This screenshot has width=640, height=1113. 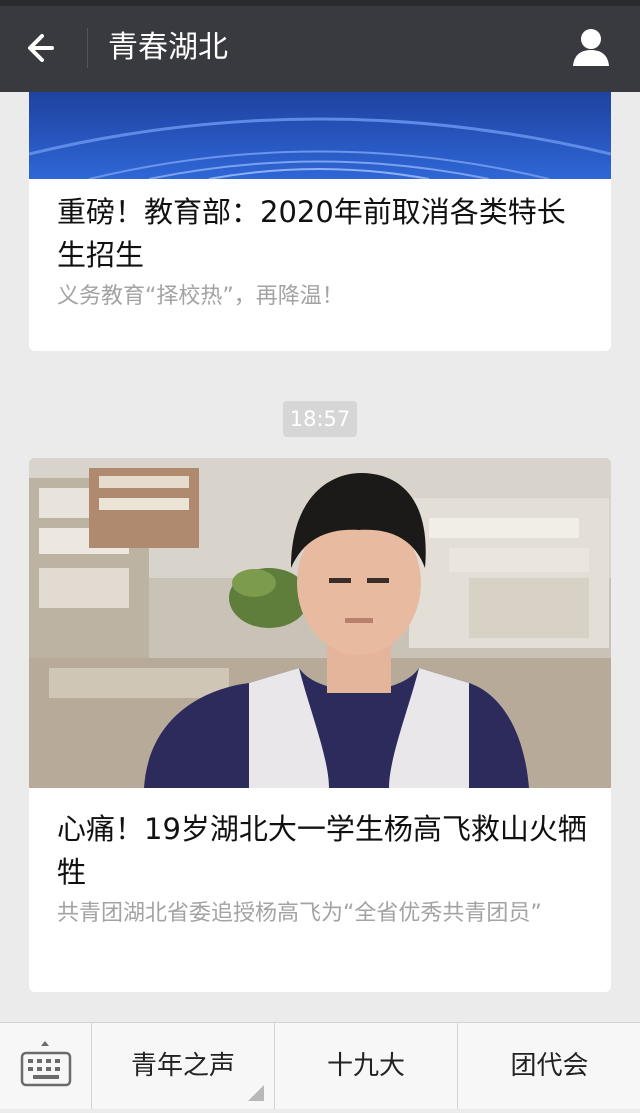 I want to click on keyboard-toggle-button, so click(x=45, y=1066).